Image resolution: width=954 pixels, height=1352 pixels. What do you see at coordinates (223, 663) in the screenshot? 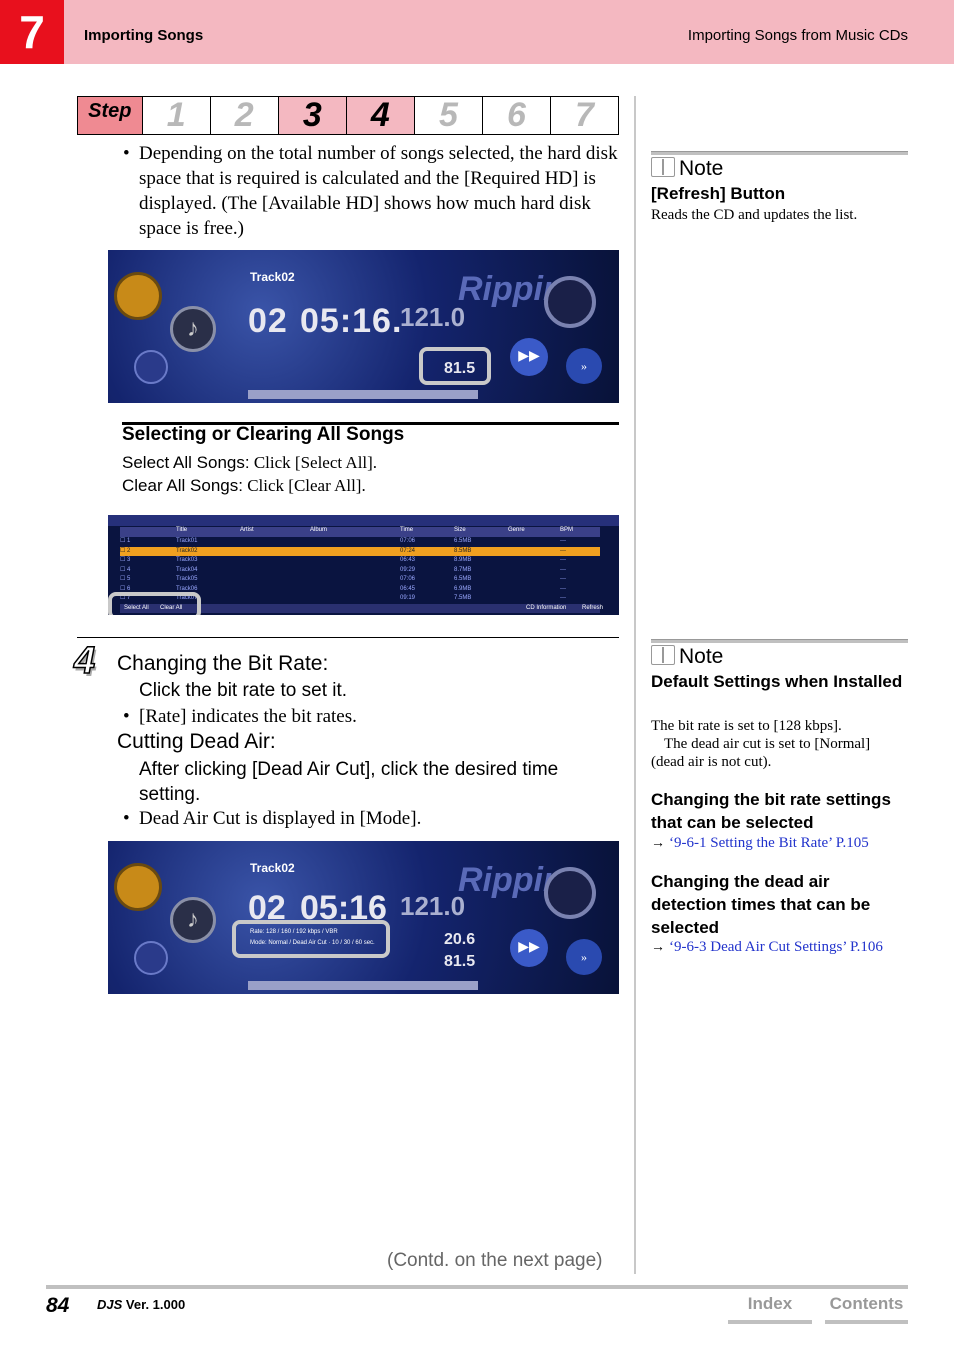
I see `bitrate-title: Changing the Bit Rate:` at bounding box center [223, 663].